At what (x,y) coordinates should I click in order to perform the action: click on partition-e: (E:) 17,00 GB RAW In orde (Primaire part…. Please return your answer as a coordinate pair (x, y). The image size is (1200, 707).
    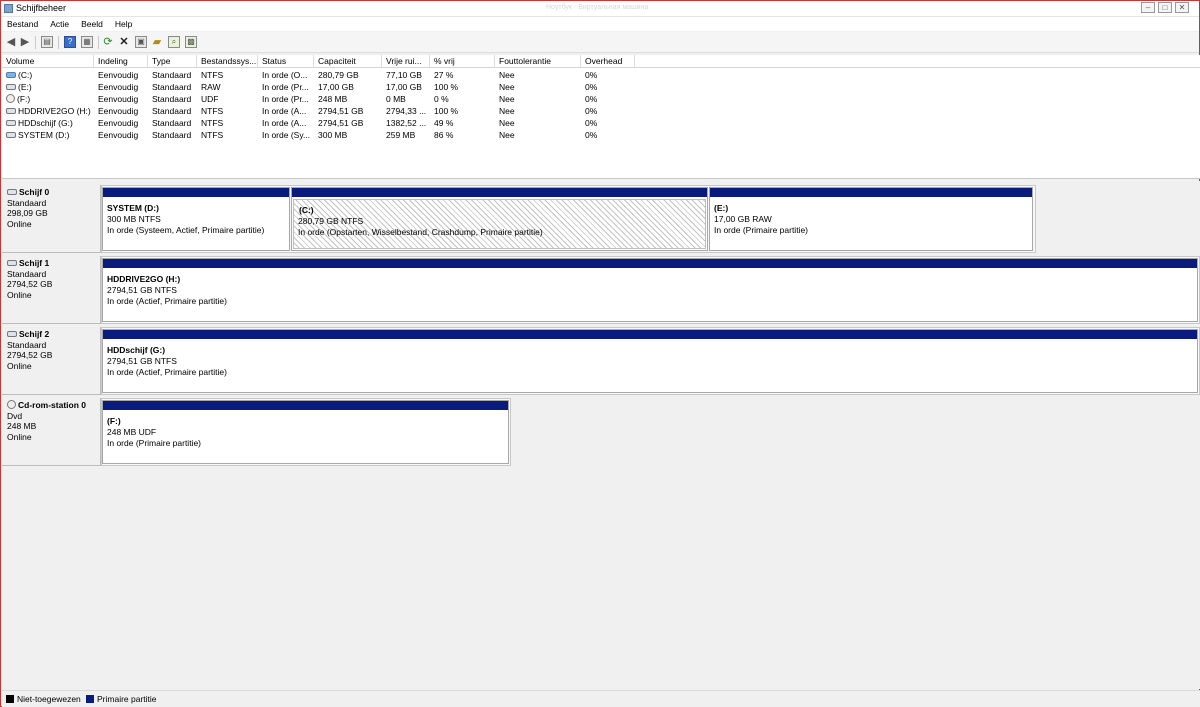
    Looking at the image, I should click on (871, 219).